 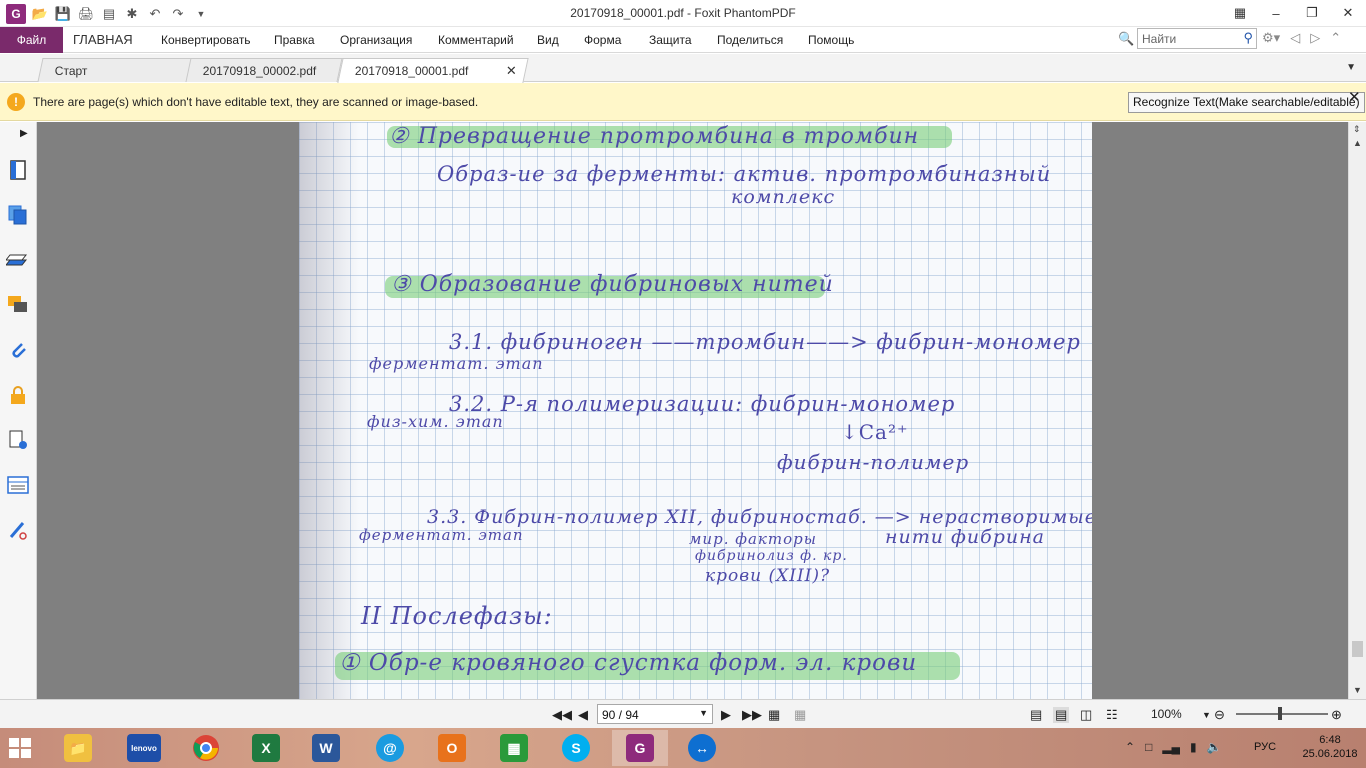 What do you see at coordinates (768, 576) in the screenshot?
I see `handwritten-line: крови (XIII)?` at bounding box center [768, 576].